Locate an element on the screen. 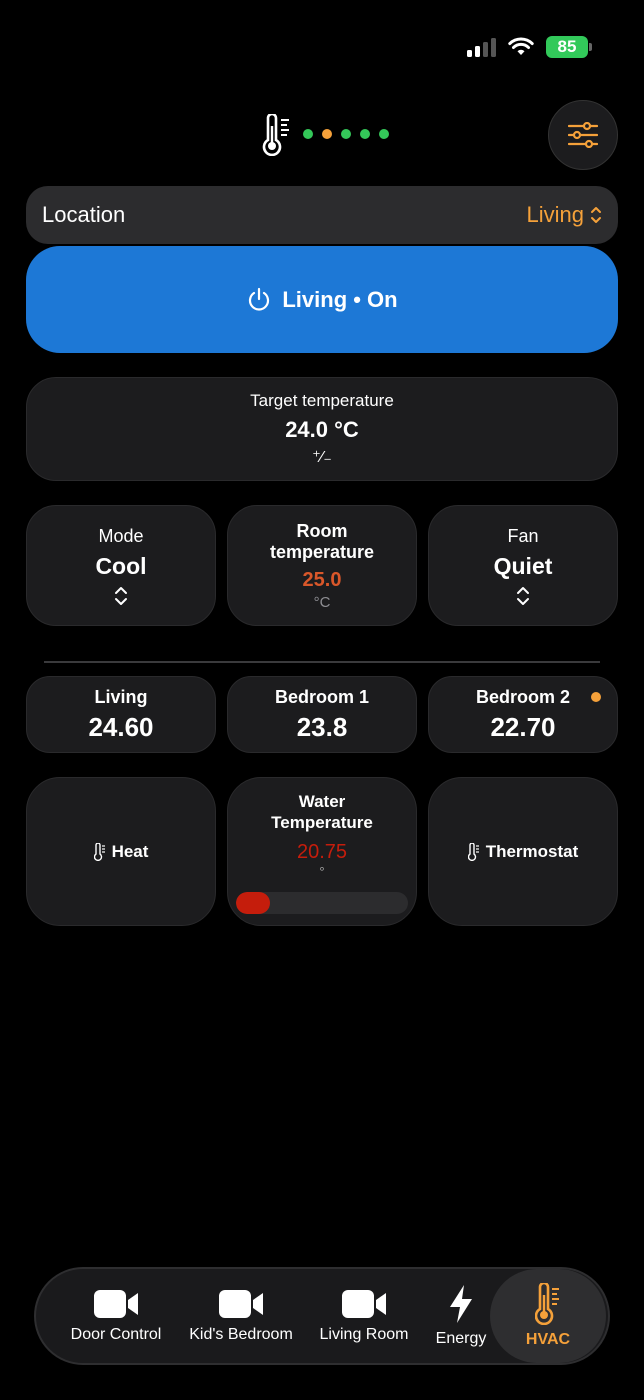 Image resolution: width=644 pixels, height=1400 pixels. location-value: Living is located at coordinates (564, 215).